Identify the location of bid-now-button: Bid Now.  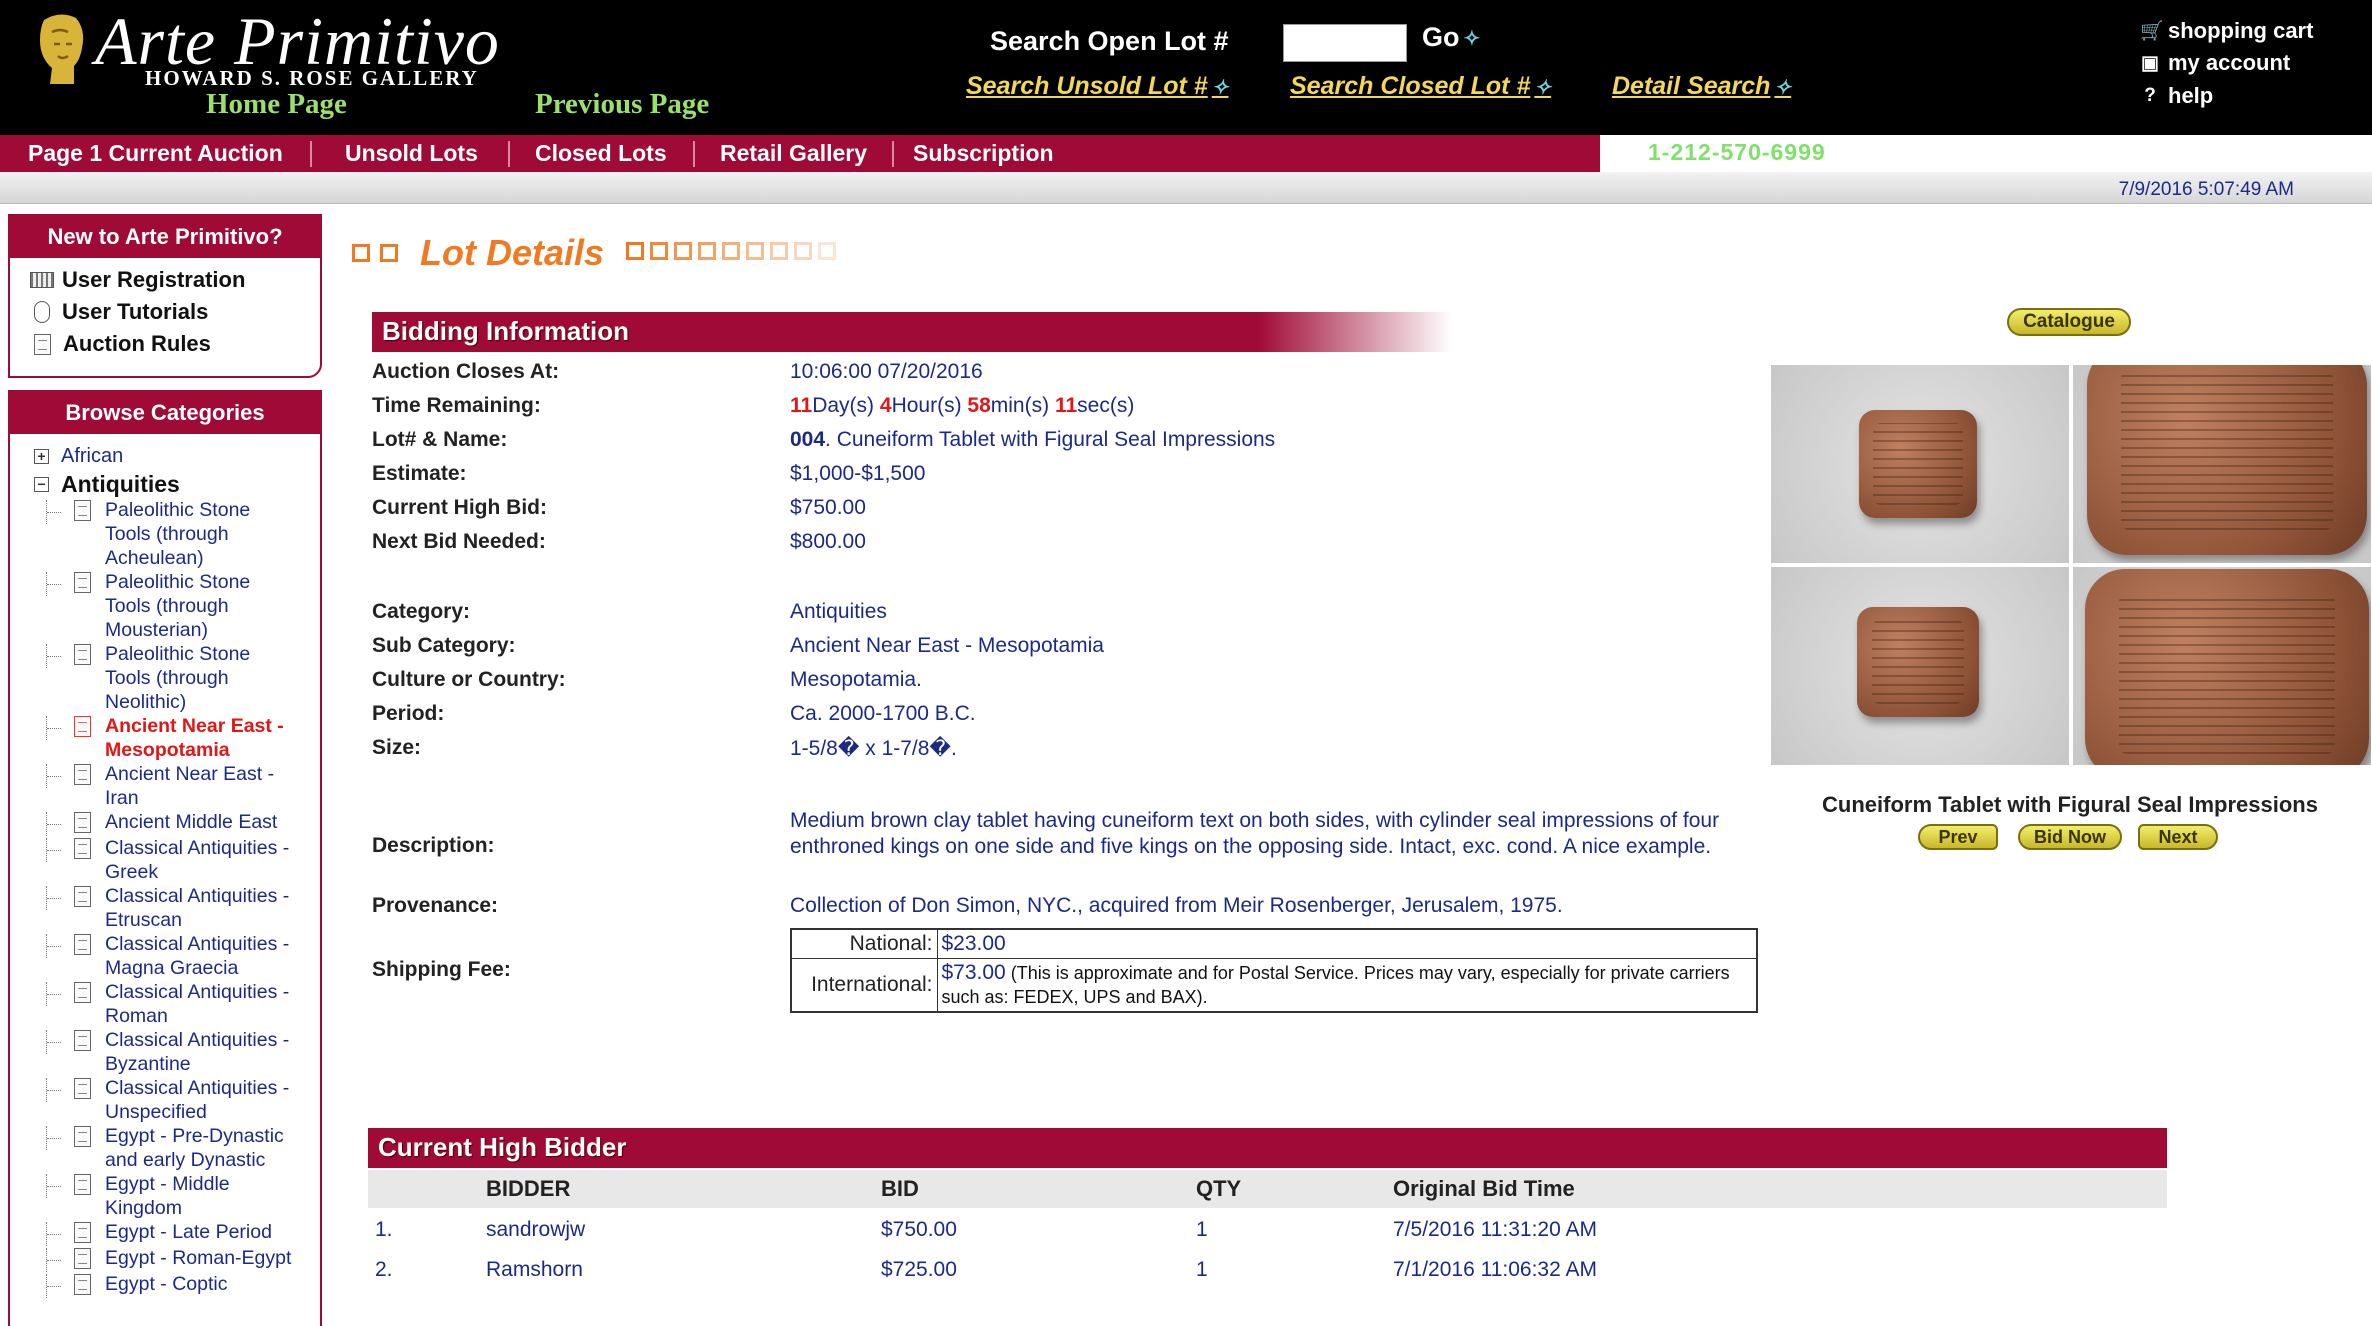
(2070, 837).